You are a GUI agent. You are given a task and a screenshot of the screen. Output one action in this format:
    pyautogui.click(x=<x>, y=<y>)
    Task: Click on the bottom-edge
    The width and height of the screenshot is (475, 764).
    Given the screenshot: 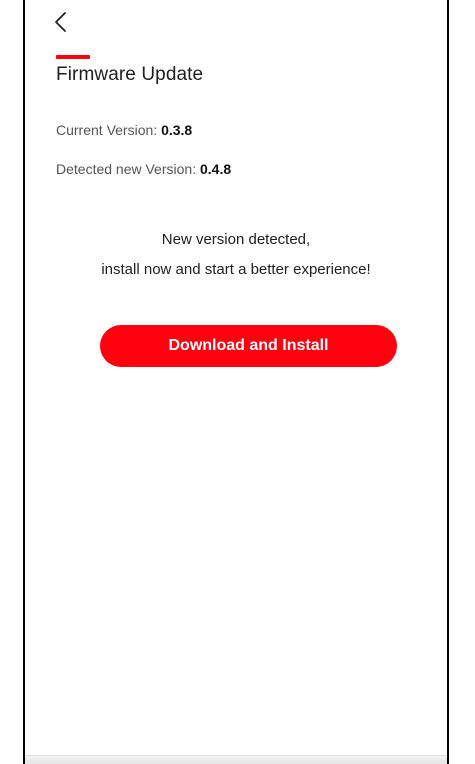 What is the action you would take?
    pyautogui.click(x=236, y=759)
    